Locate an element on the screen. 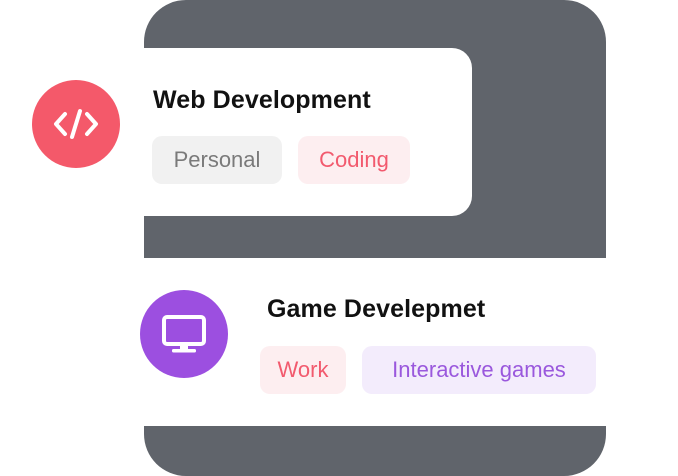 The height and width of the screenshot is (476, 678). tag-personal: Personal is located at coordinates (217, 160).